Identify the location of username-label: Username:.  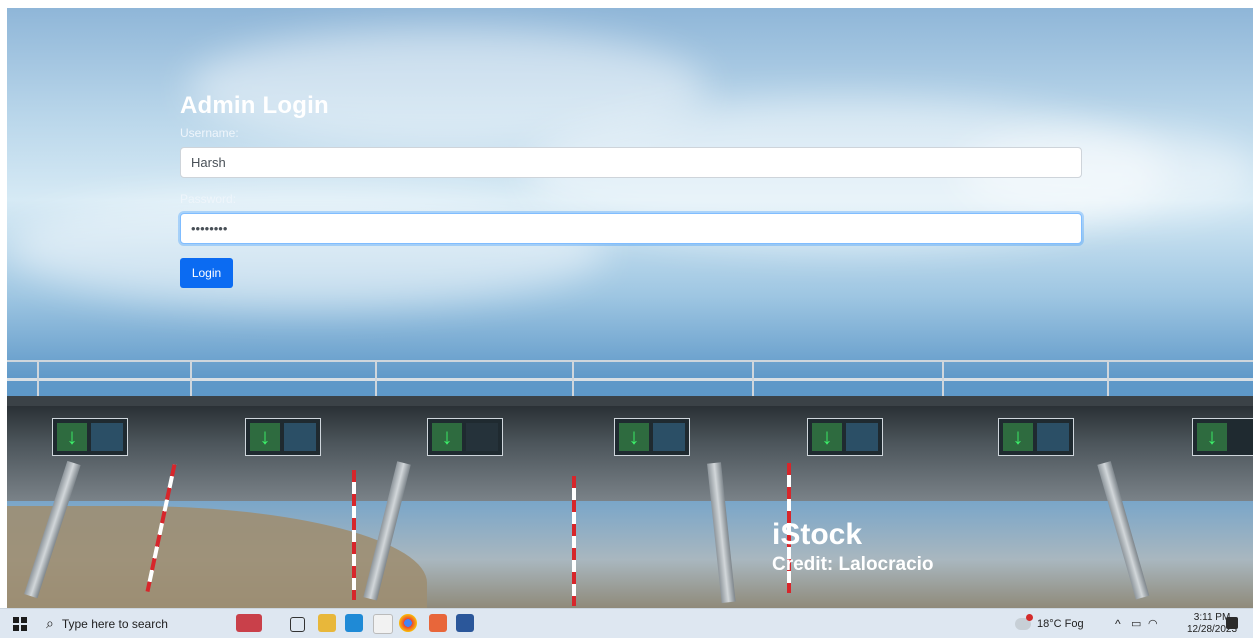
(209, 133).